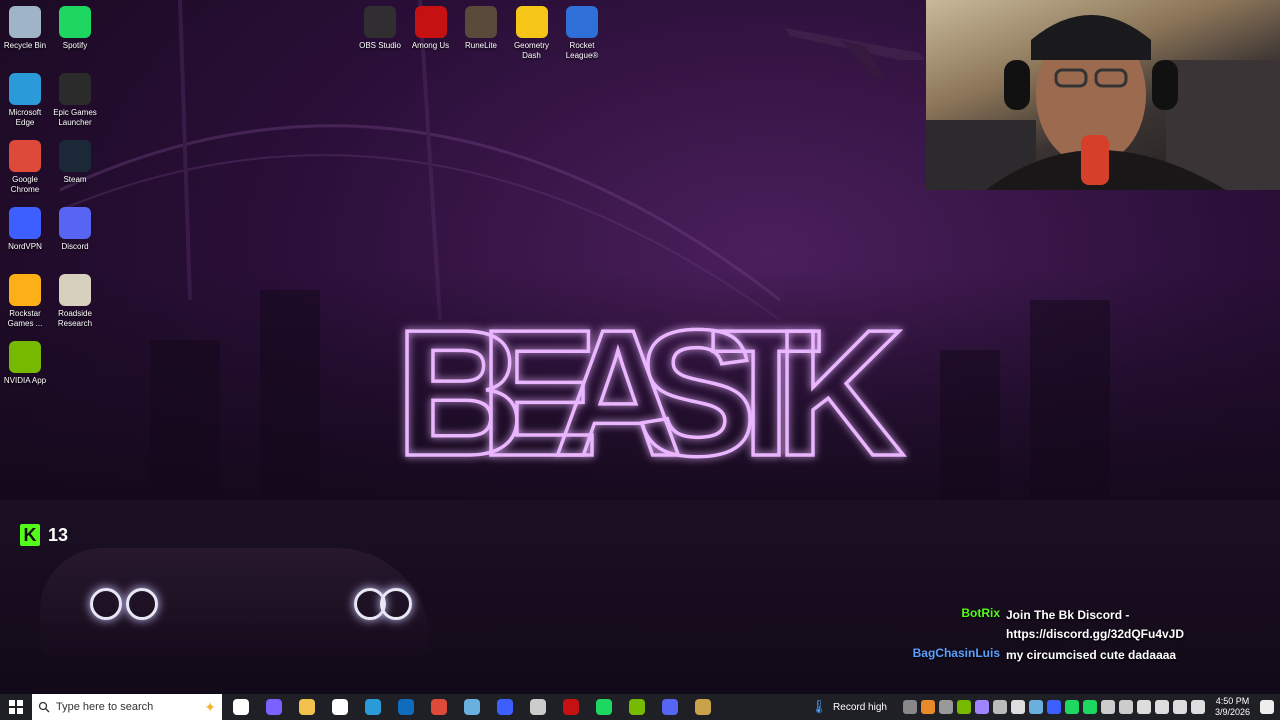  What do you see at coordinates (963, 707) in the screenshot?
I see `nvidia-tray-icon` at bounding box center [963, 707].